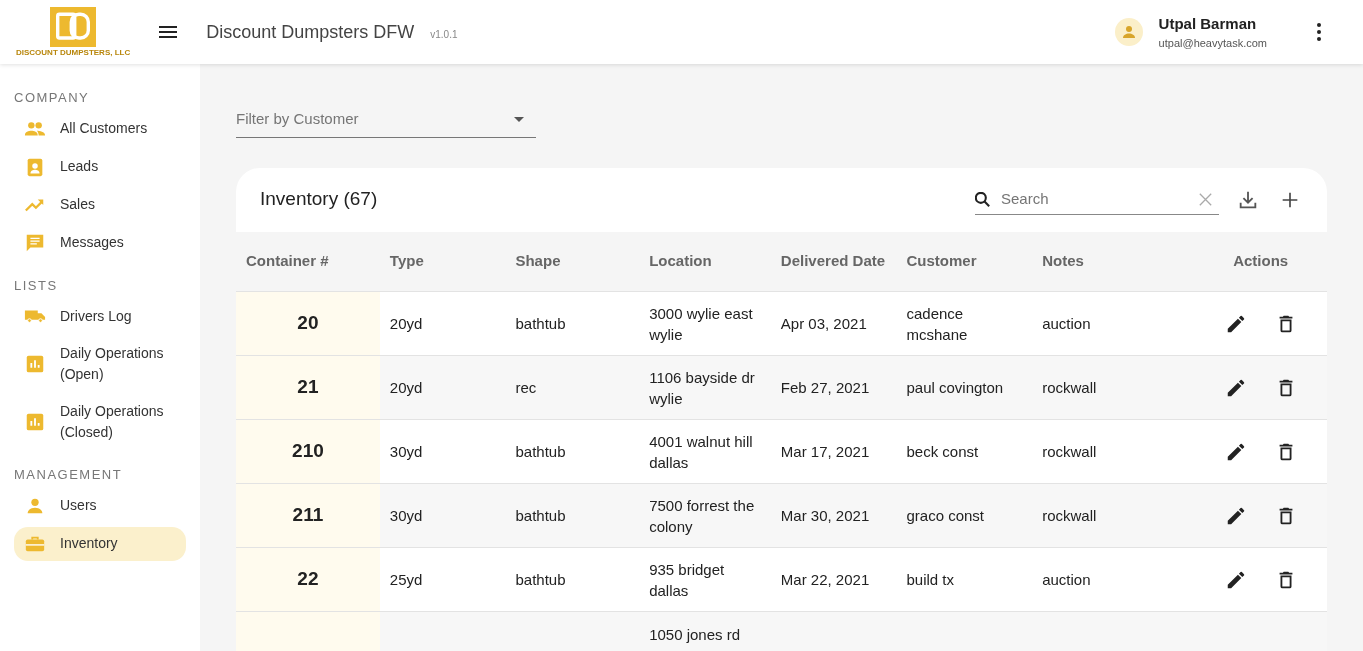 This screenshot has height=651, width=1363. What do you see at coordinates (833, 323) in the screenshot?
I see `table-cell: Apr 03, 2021` at bounding box center [833, 323].